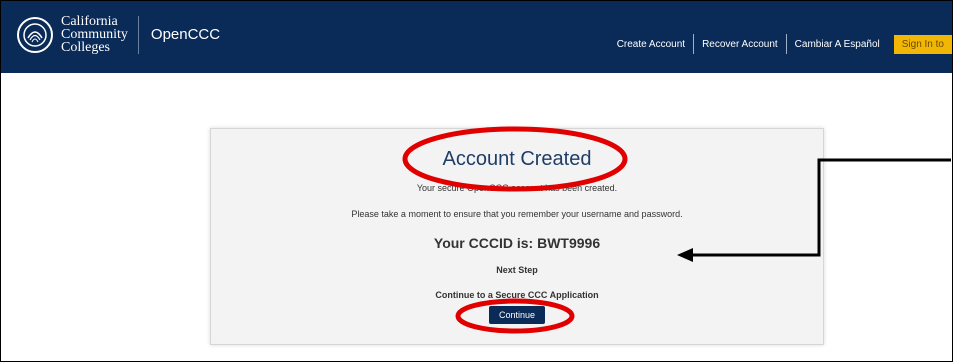 The width and height of the screenshot is (953, 362). What do you see at coordinates (517, 243) in the screenshot?
I see `cccid-display: Your CCCID is: BWT9996` at bounding box center [517, 243].